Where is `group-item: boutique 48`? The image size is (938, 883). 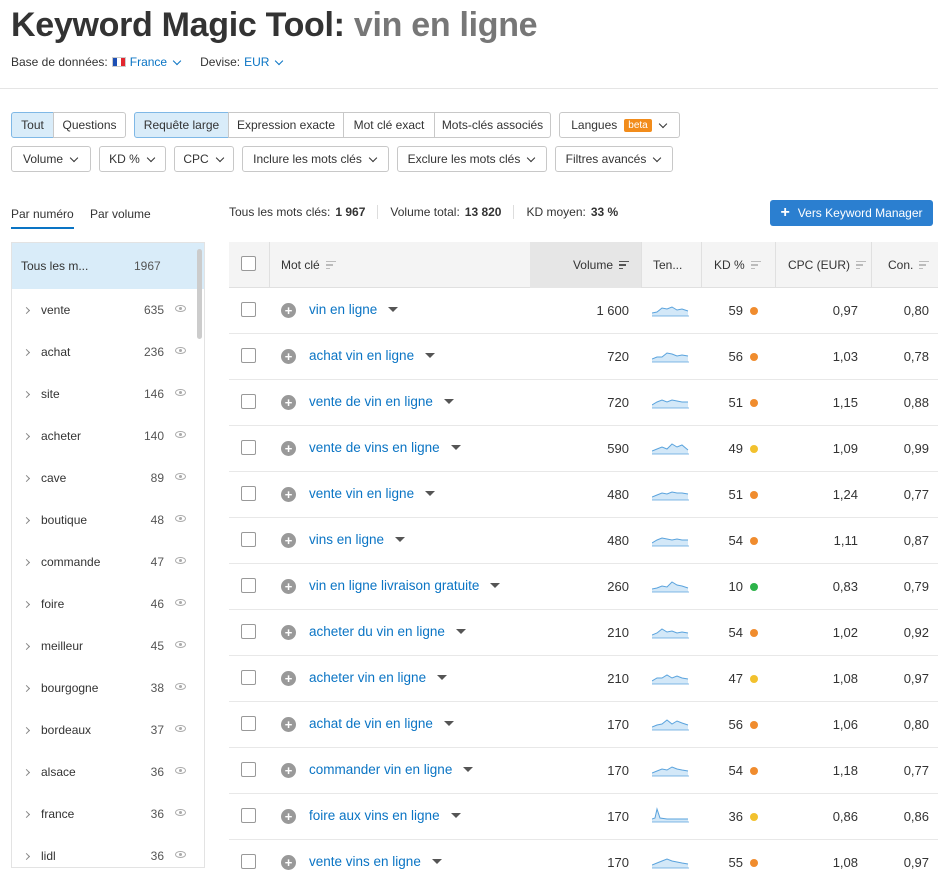
group-item: boutique 48 is located at coordinates (108, 520).